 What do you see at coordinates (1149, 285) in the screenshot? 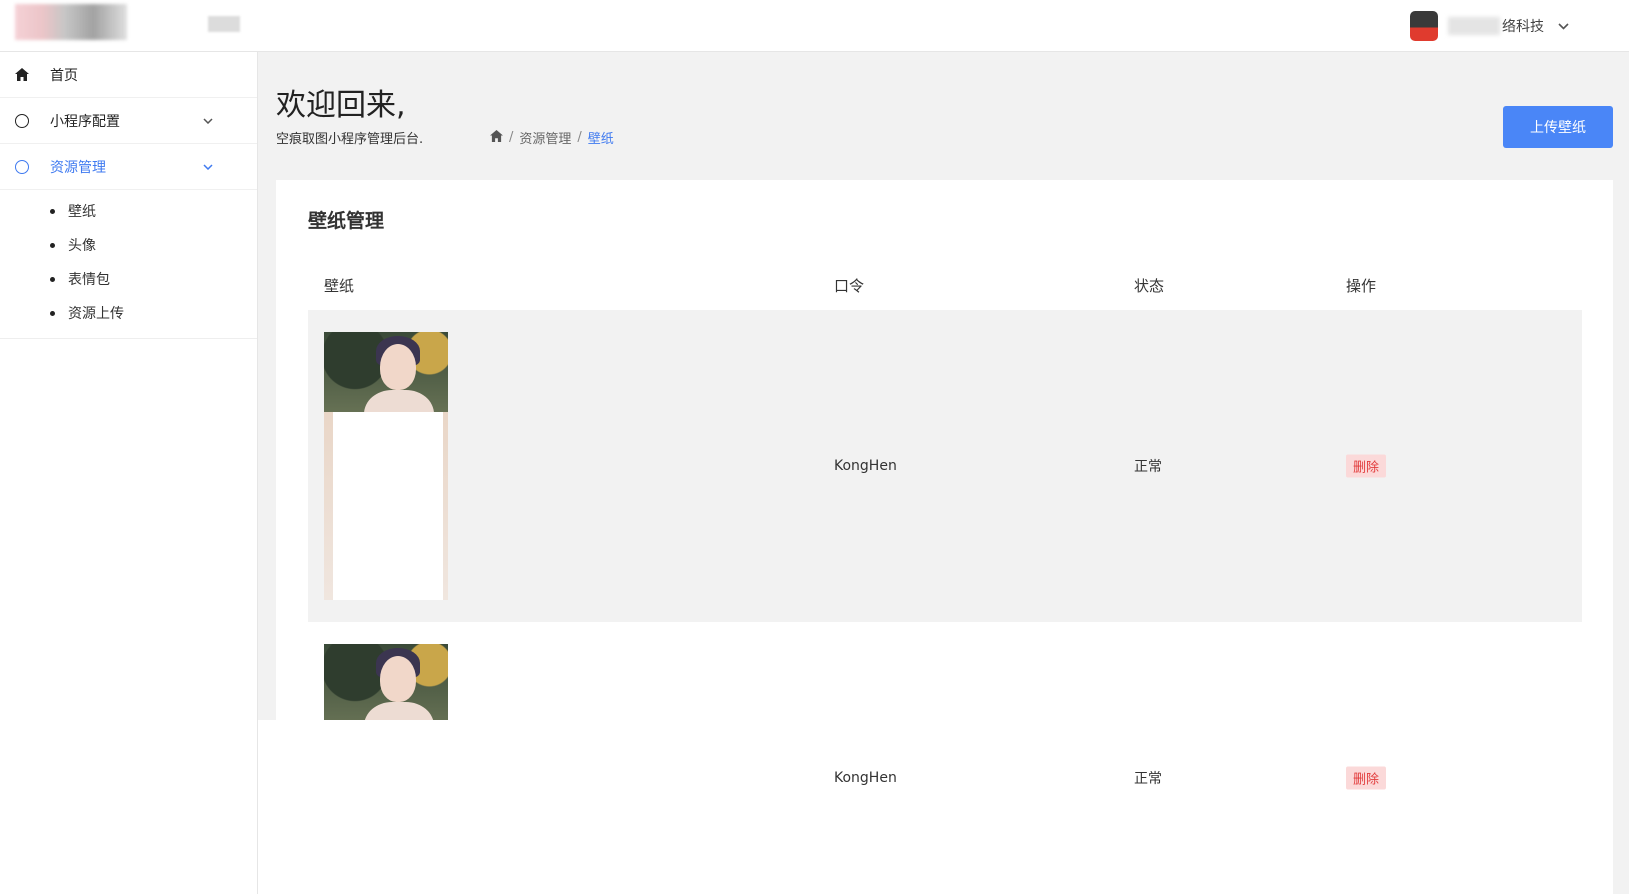
I see `column-header: 状态` at bounding box center [1149, 285].